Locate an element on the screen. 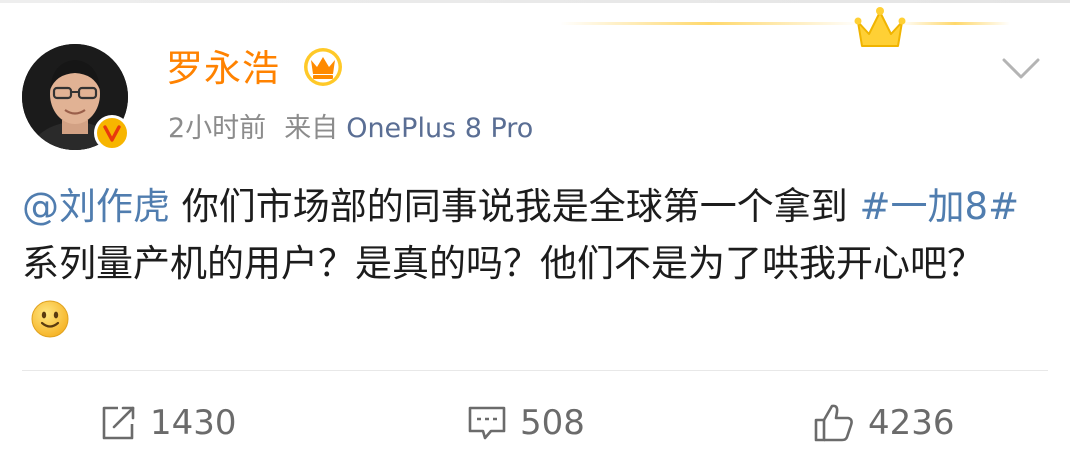  smile-emoji-icon is located at coordinates (50, 319).